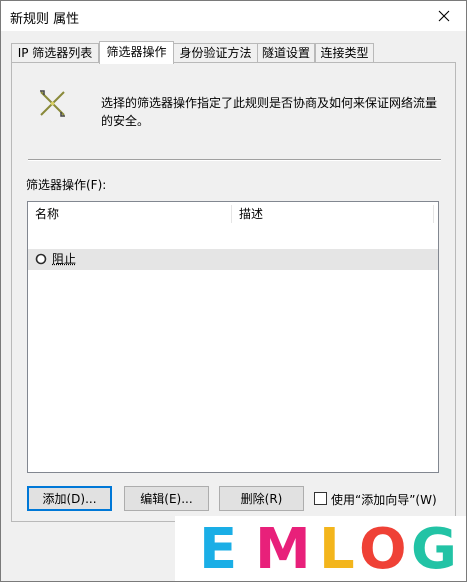 Image resolution: width=467 pixels, height=582 pixels. I want to click on column-header-description: 描述, so click(330, 214).